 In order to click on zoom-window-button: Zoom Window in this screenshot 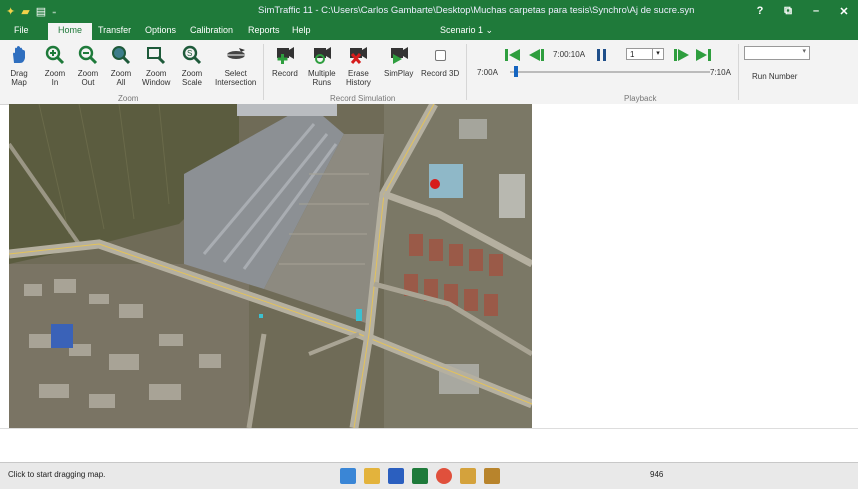, I will do `click(156, 65)`.